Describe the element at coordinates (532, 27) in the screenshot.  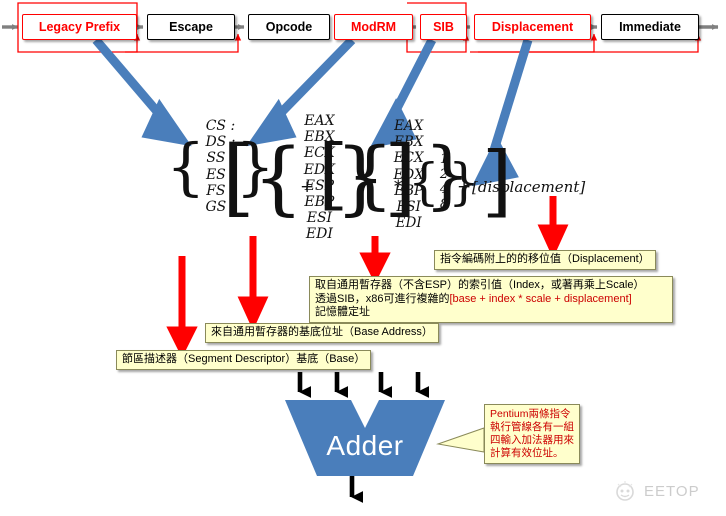
I see `format-box-displacement: Displacement` at that location.